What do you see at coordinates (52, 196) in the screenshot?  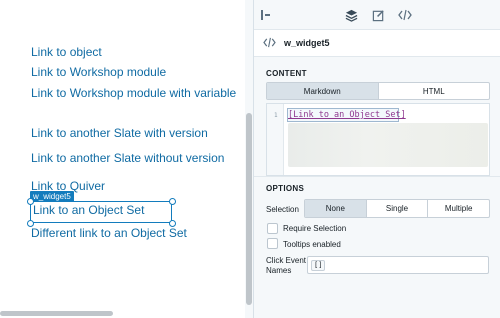 I see `widget-name-tag: w_widget5` at bounding box center [52, 196].